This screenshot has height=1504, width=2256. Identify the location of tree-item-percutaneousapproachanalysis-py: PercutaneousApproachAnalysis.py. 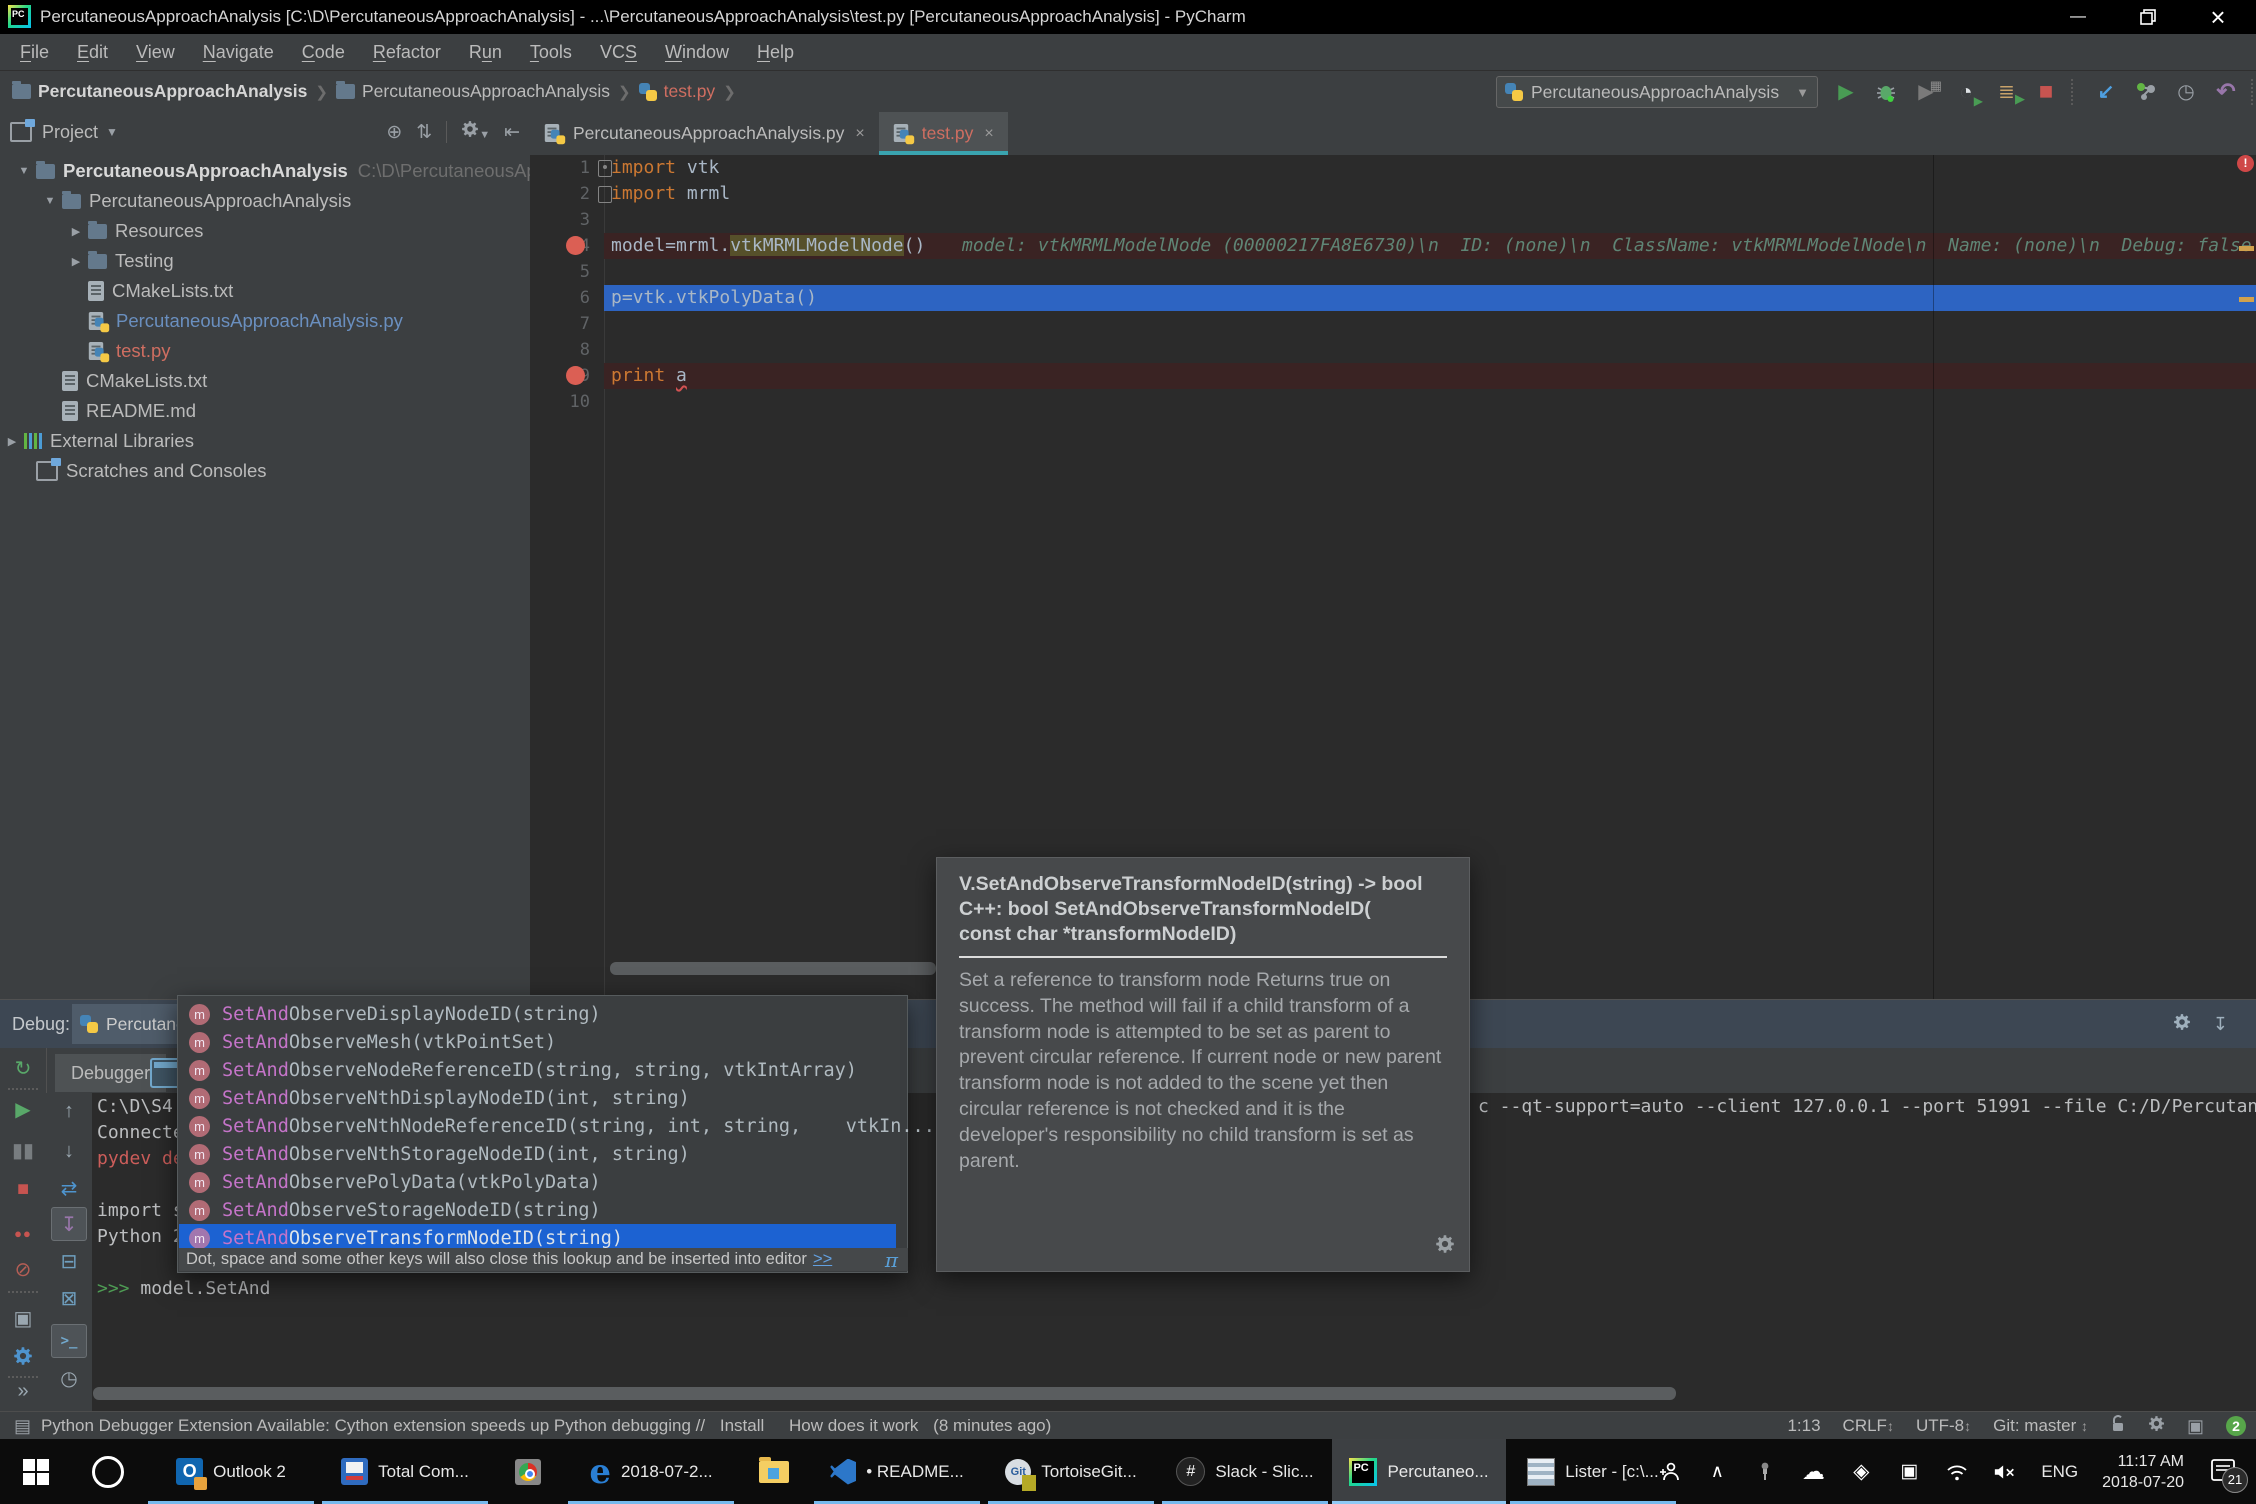
(265, 321).